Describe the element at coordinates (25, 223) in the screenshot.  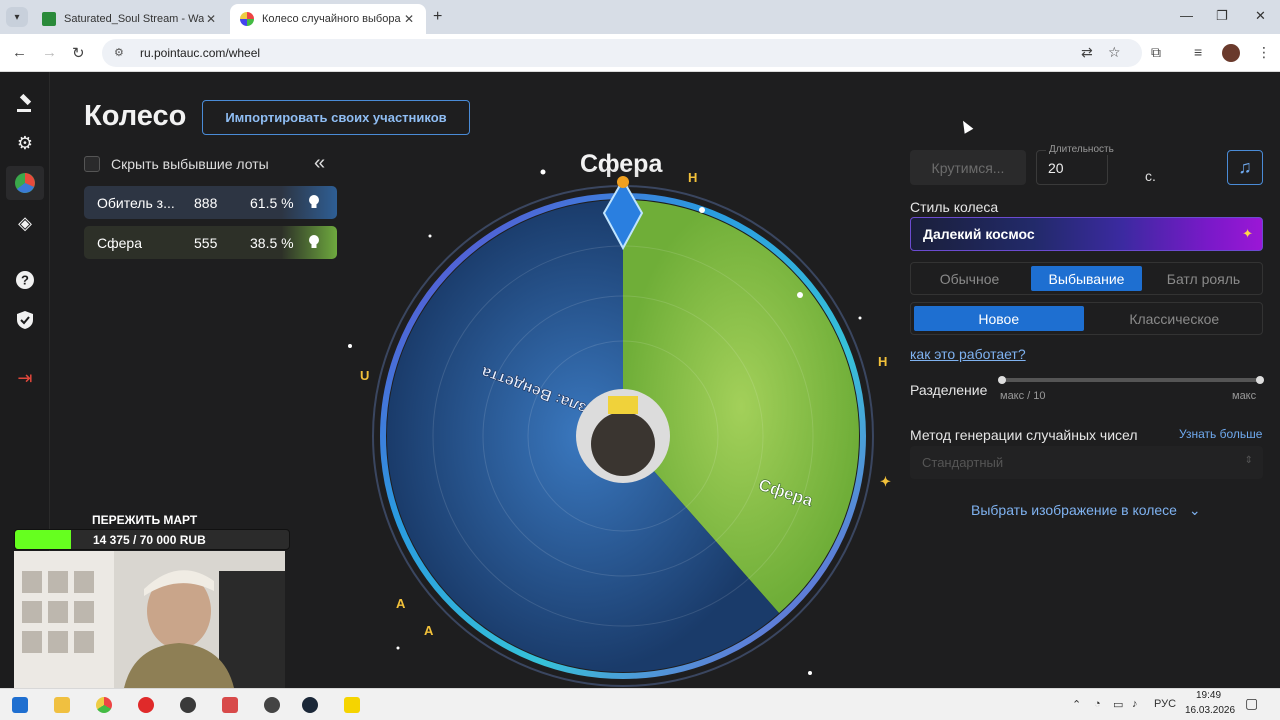
I see `layers-icon: ◈` at that location.